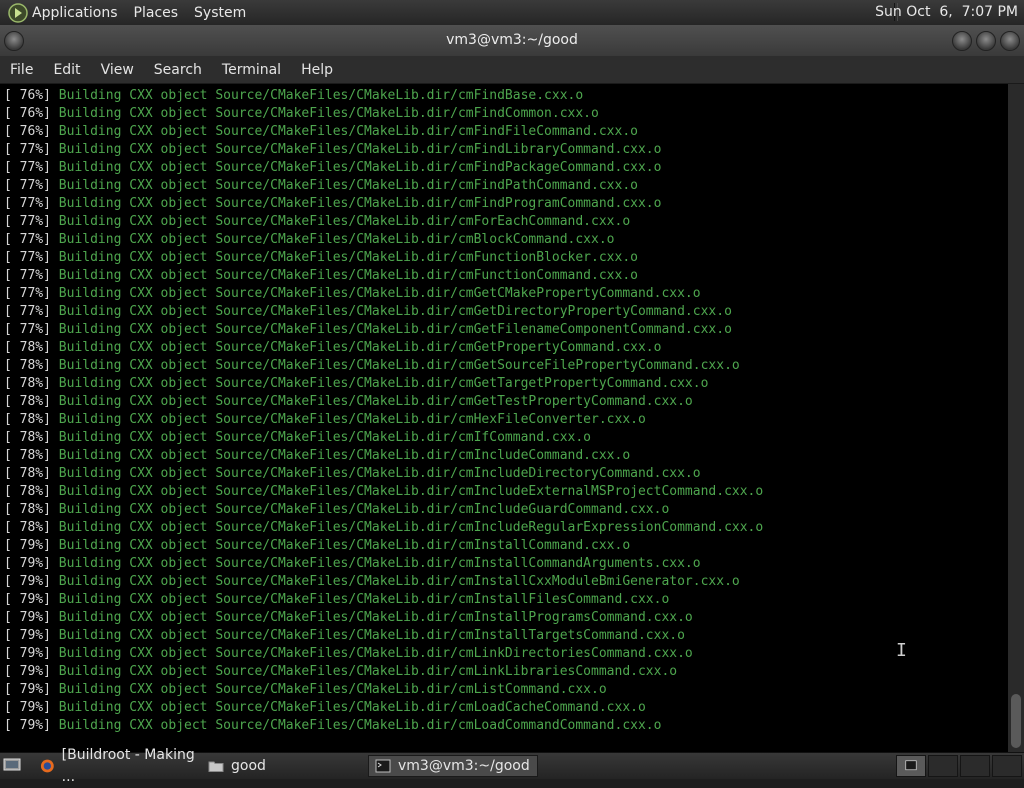 The height and width of the screenshot is (788, 1024). Describe the element at coordinates (14, 41) in the screenshot. I see `window-menu-button` at that location.